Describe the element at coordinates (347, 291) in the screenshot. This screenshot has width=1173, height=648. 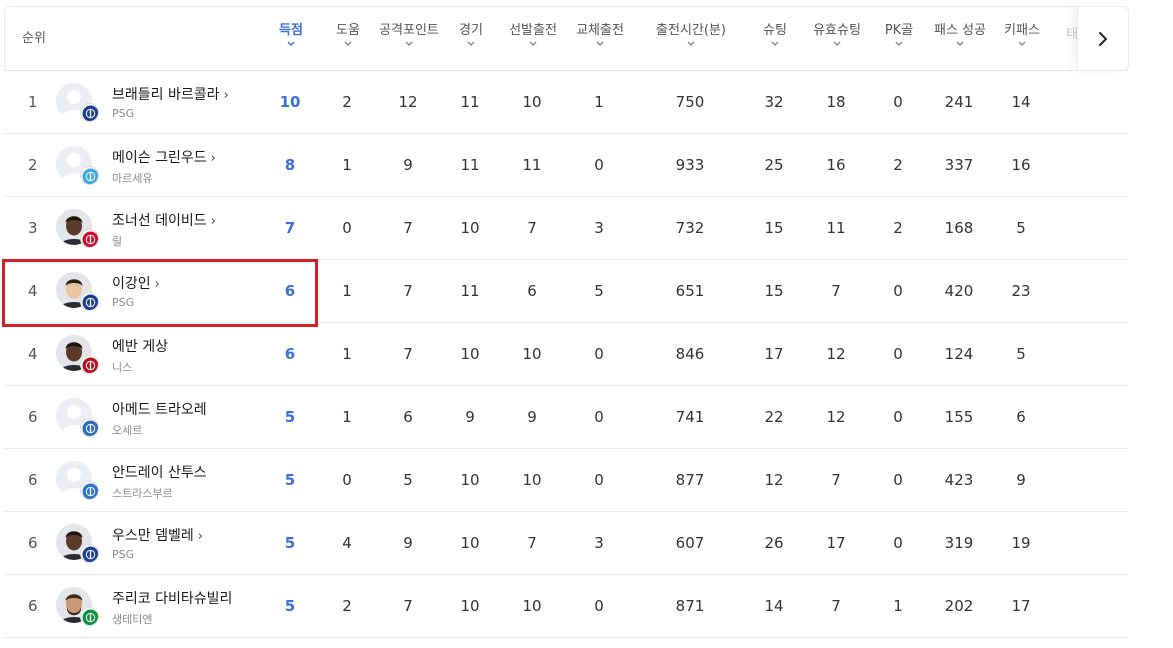
I see `stat-assists: 1` at that location.